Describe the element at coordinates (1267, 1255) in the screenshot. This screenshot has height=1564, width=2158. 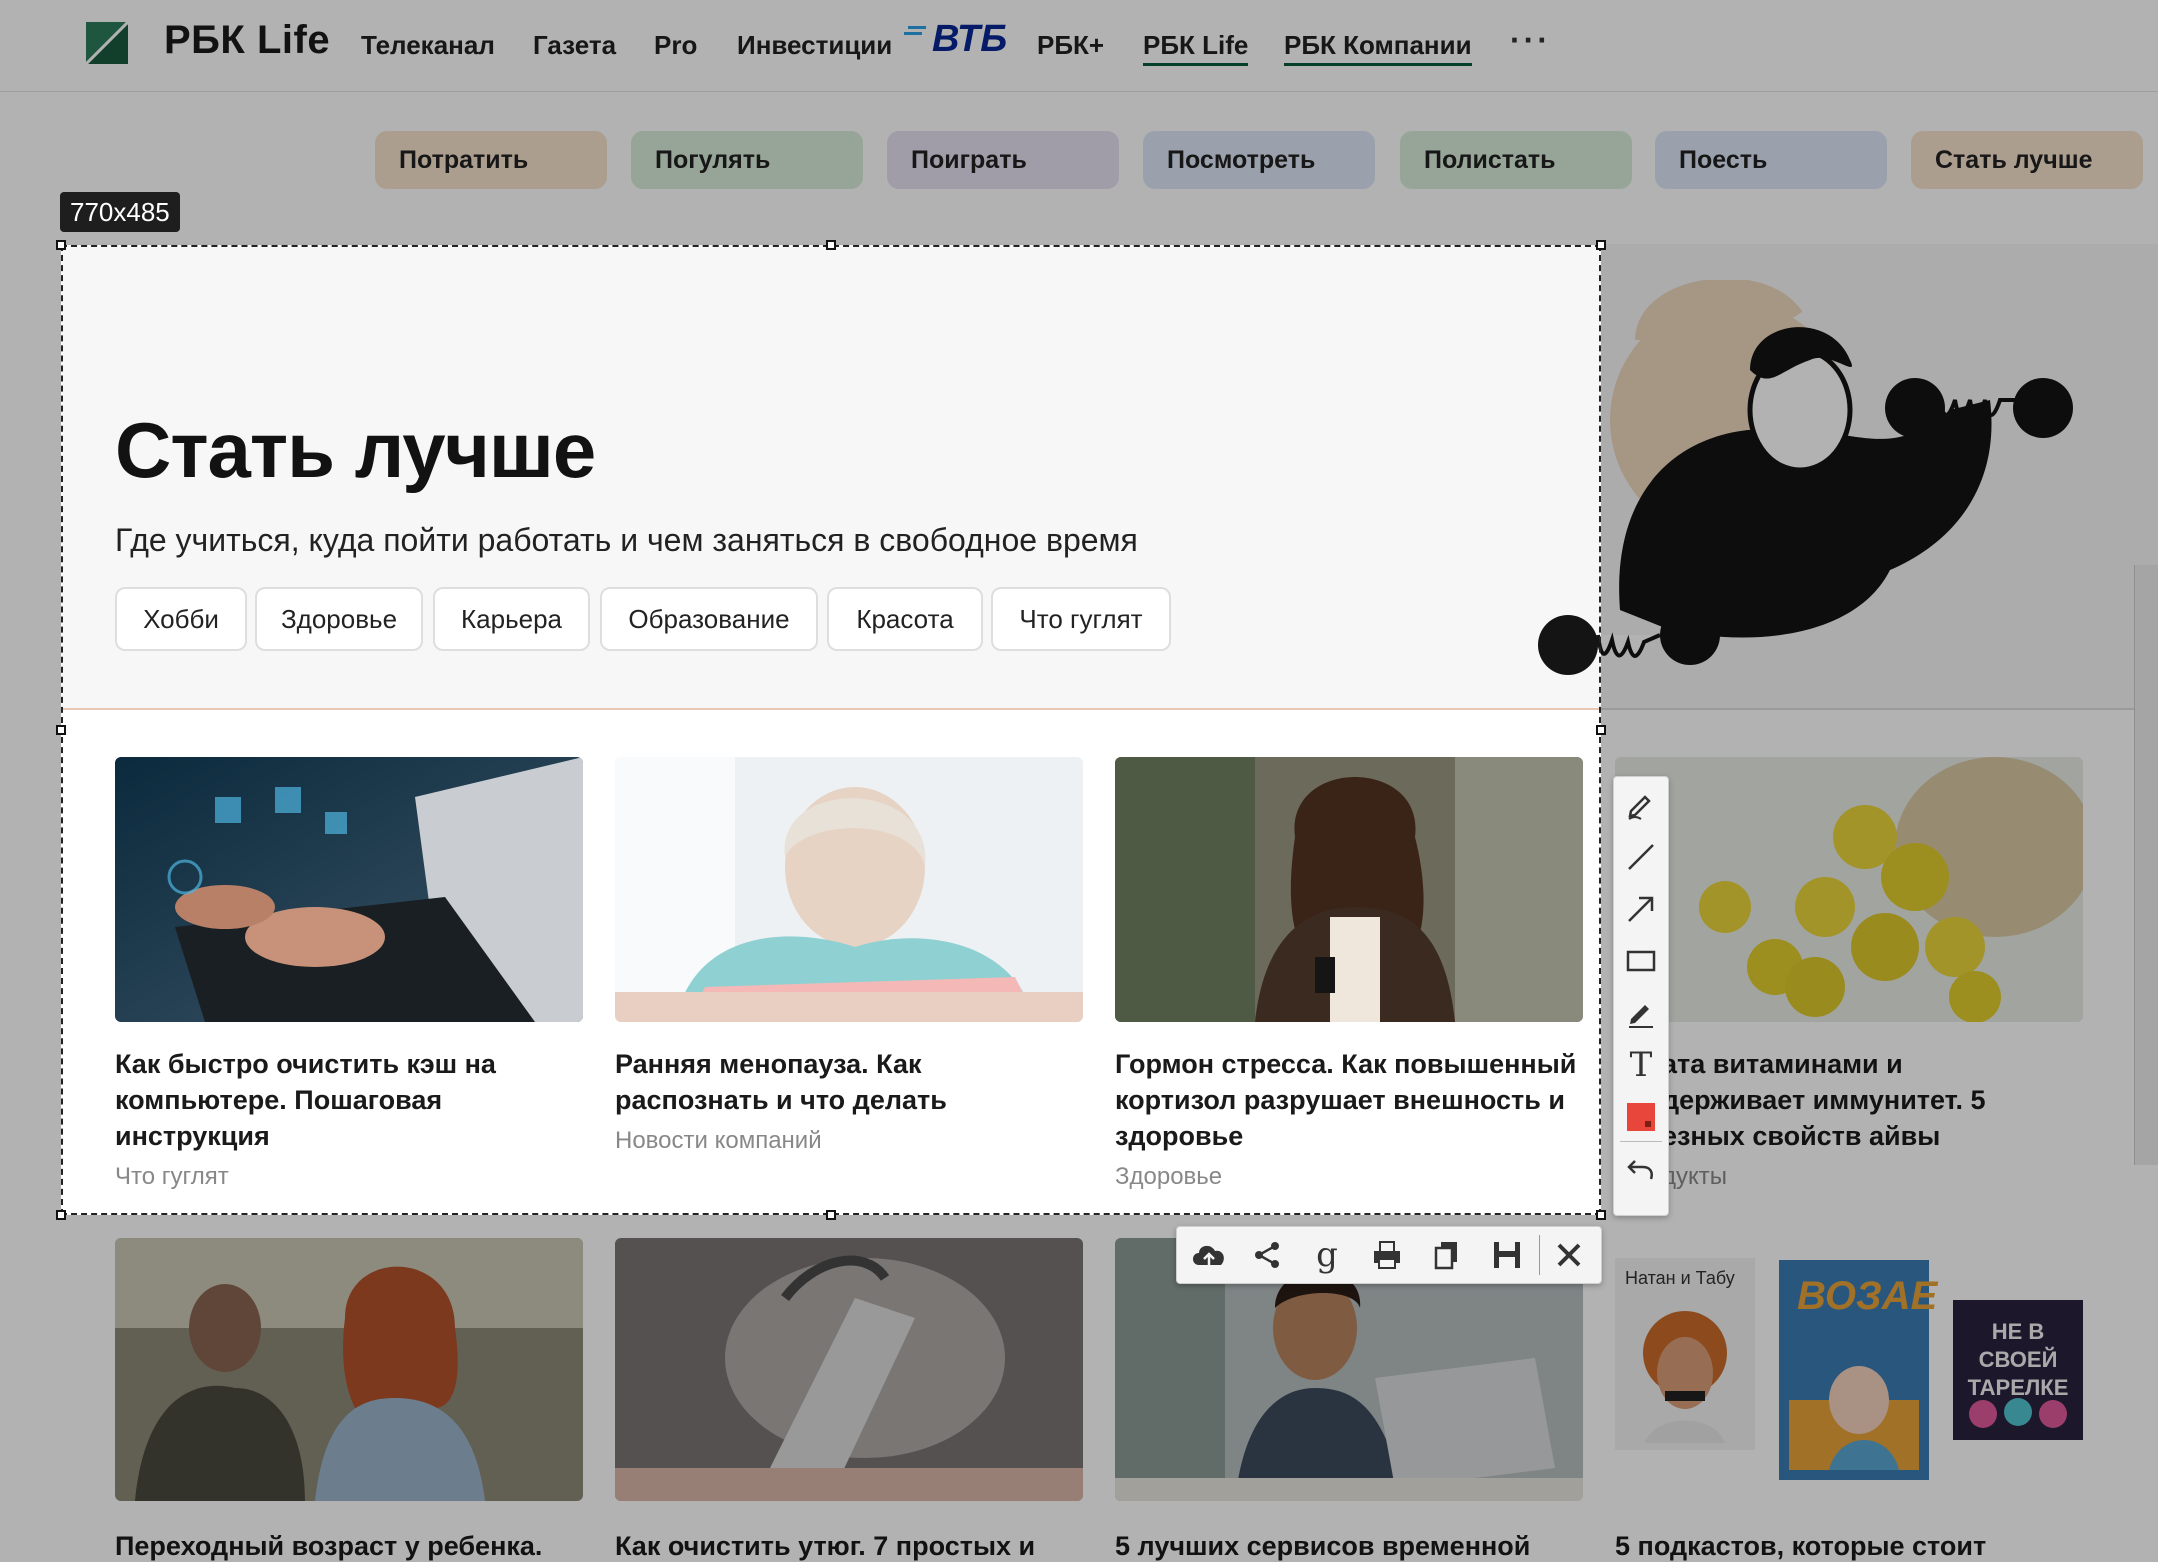
I see `share-icon` at that location.